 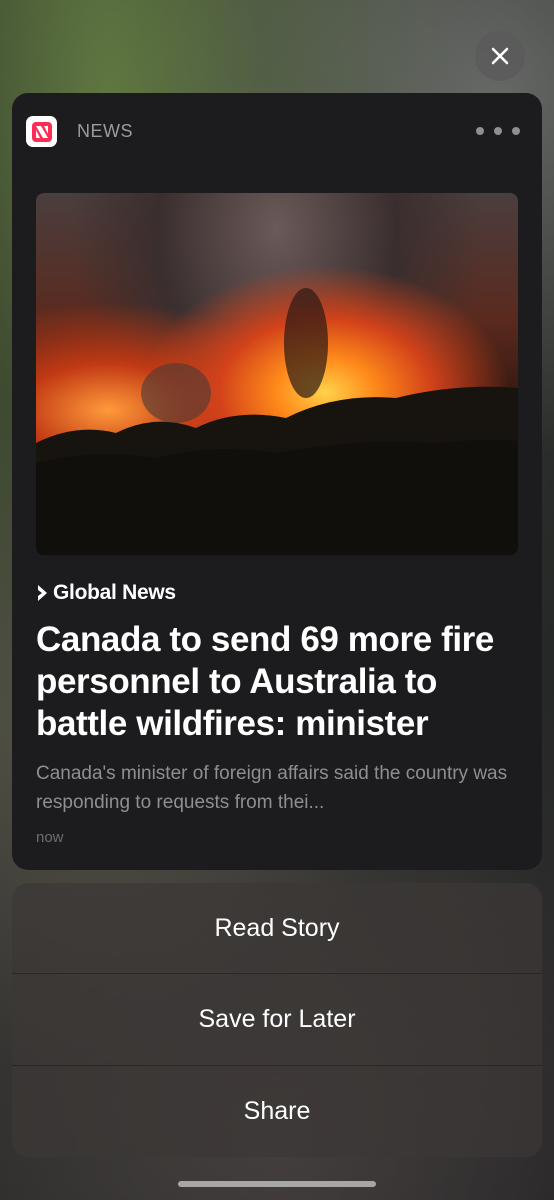 I want to click on home-indicator, so click(x=277, y=1184).